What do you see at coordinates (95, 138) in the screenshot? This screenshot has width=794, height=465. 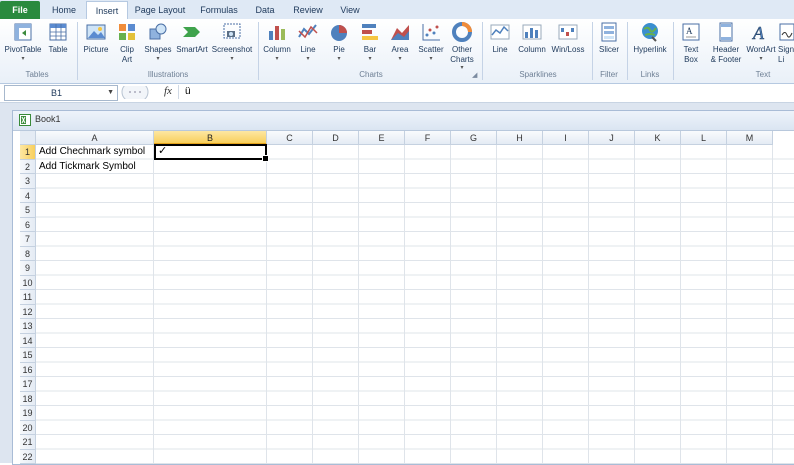 I see `column-header-a: A` at bounding box center [95, 138].